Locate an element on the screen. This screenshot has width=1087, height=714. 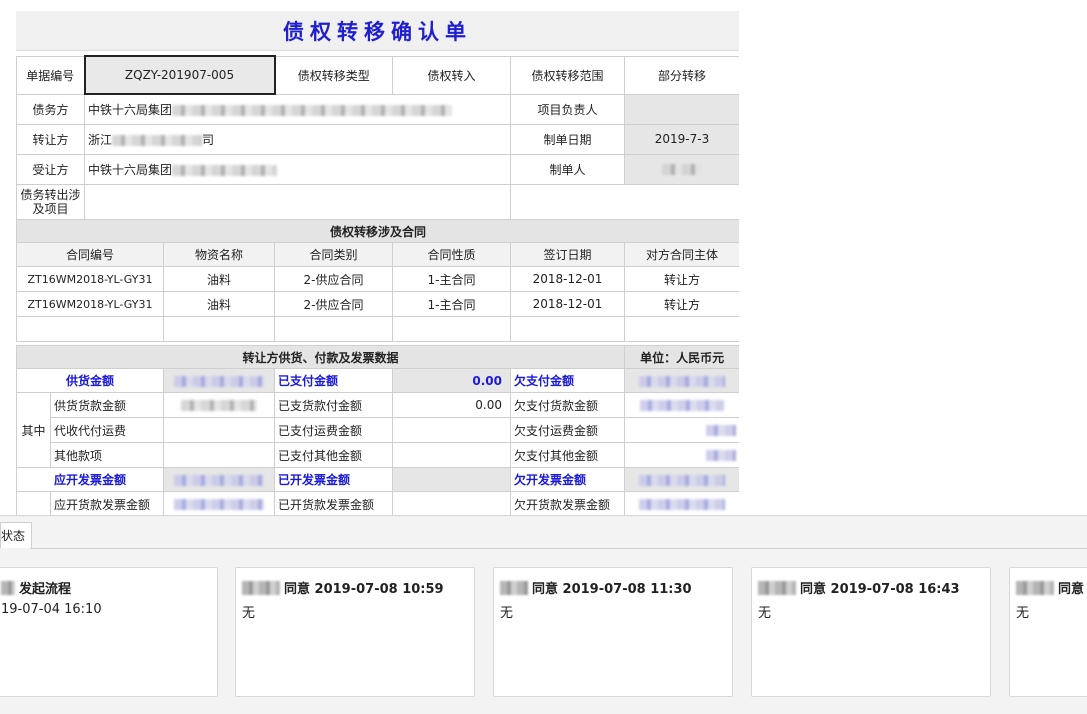
owed-total-field is located at coordinates (681, 380).